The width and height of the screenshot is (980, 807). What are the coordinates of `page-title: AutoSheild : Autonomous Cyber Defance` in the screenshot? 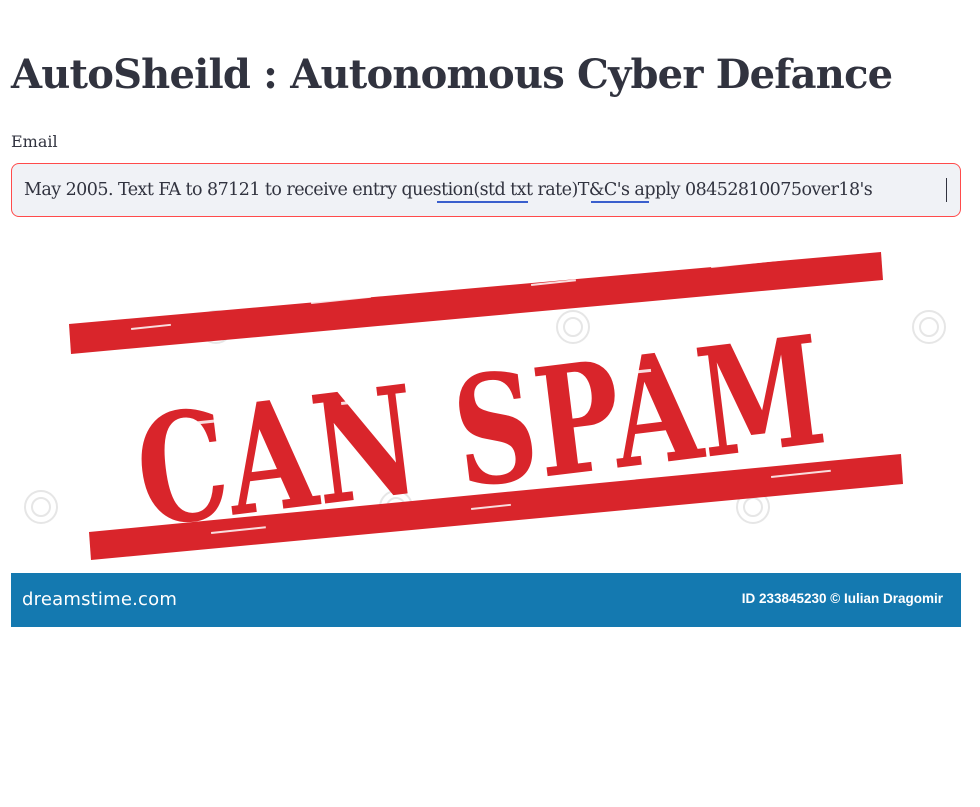 It's located at (452, 74).